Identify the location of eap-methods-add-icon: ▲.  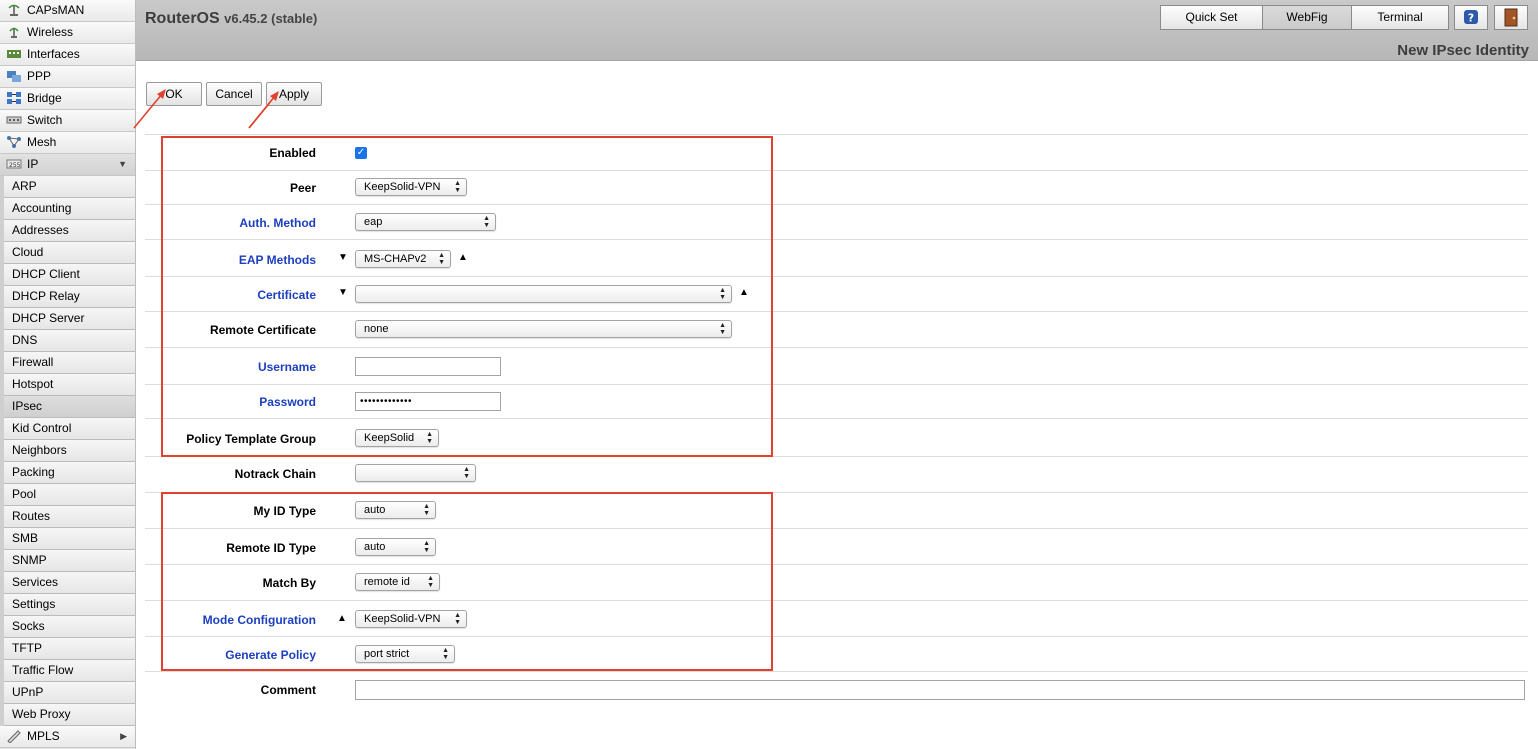
(463, 257).